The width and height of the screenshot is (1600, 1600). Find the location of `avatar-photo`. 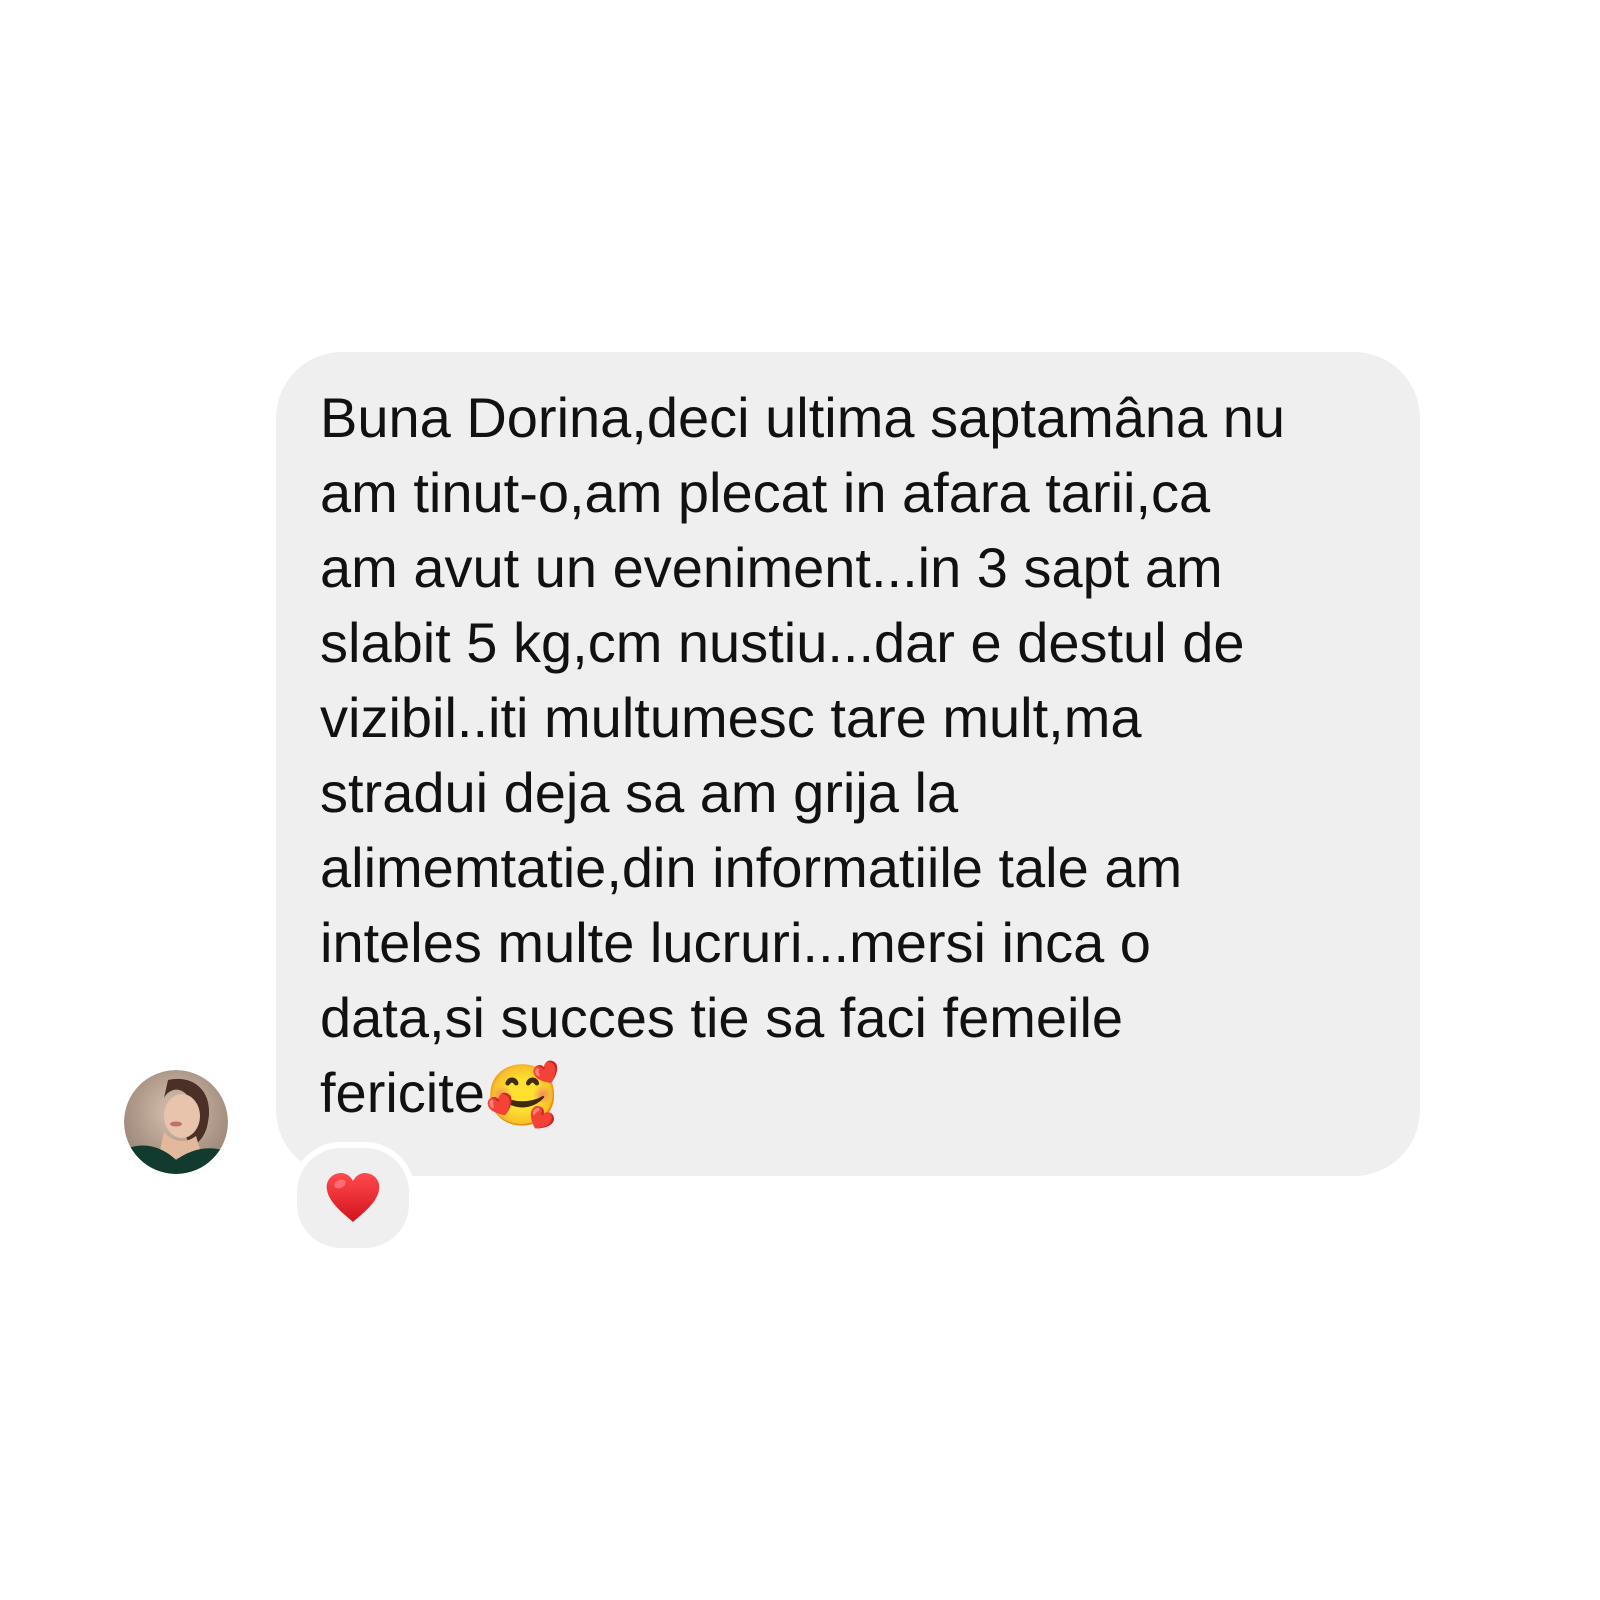

avatar-photo is located at coordinates (176, 1122).